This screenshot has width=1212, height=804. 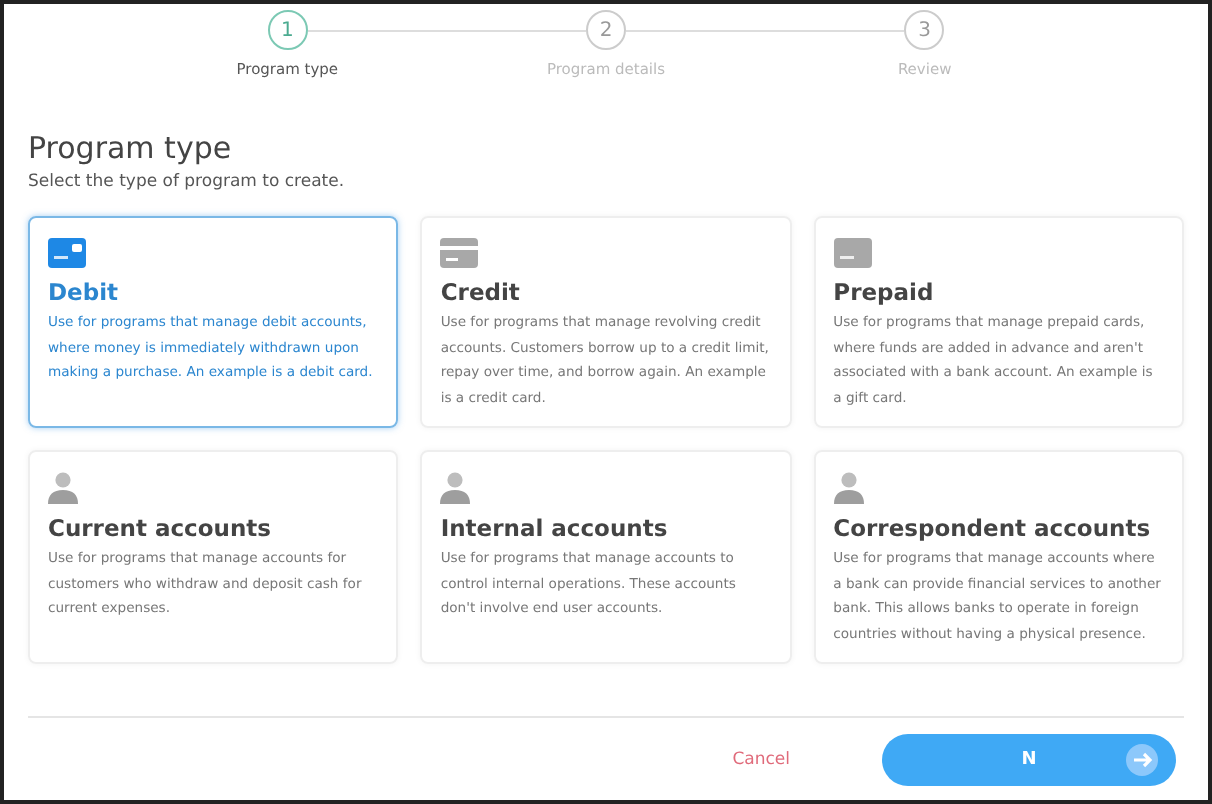 What do you see at coordinates (187, 182) in the screenshot?
I see `page-subheading: Select the type of program to create.` at bounding box center [187, 182].